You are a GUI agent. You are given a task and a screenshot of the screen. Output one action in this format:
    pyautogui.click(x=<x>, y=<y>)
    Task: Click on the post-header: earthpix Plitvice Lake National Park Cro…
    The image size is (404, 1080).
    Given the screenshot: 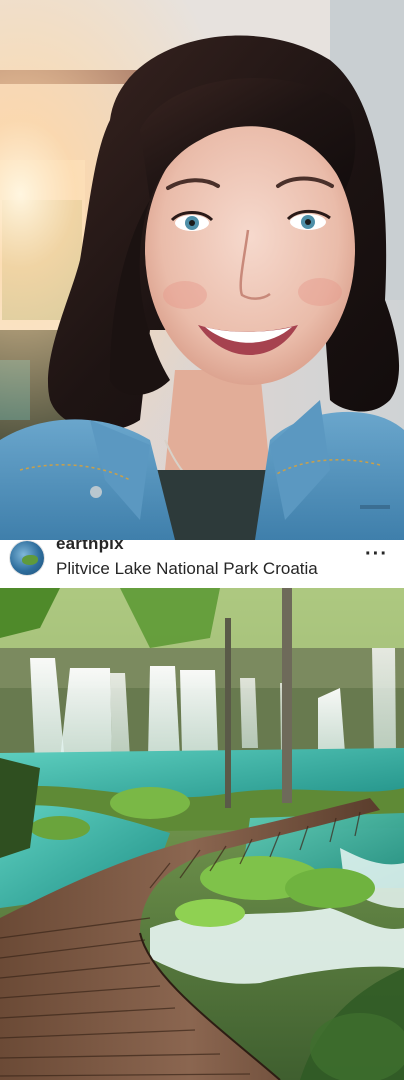 What is the action you would take?
    pyautogui.click(x=202, y=564)
    